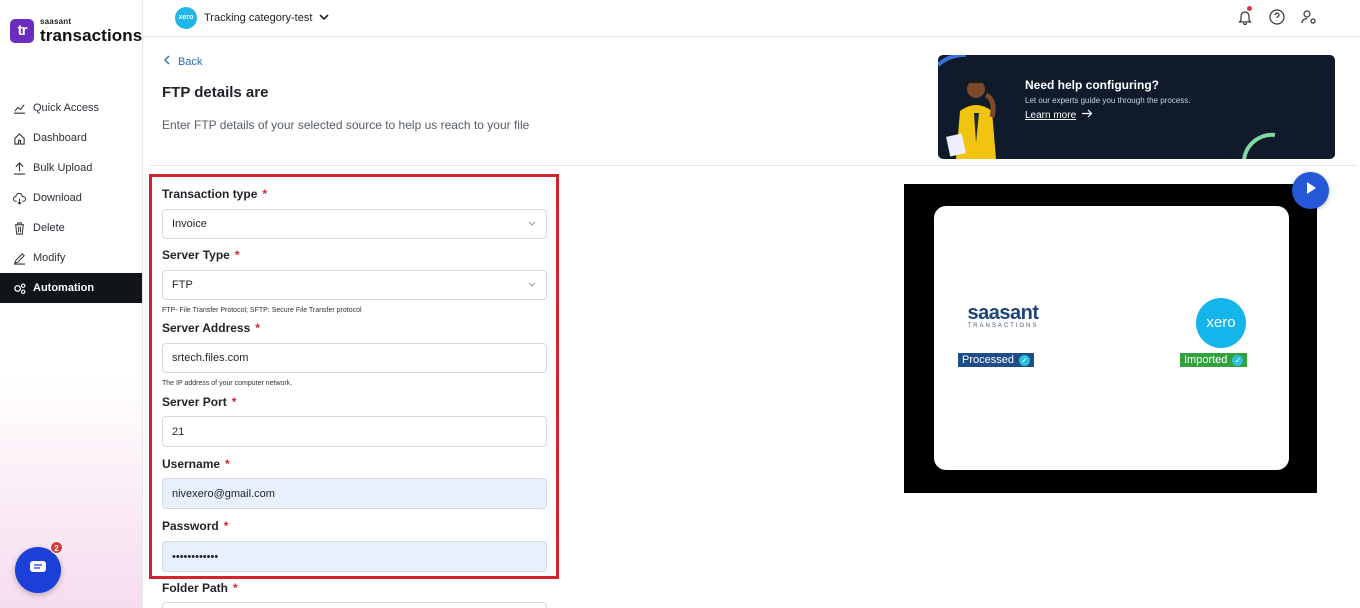 The height and width of the screenshot is (608, 1360). Describe the element at coordinates (1087, 115) in the screenshot. I see `arrow-right-icon` at that location.